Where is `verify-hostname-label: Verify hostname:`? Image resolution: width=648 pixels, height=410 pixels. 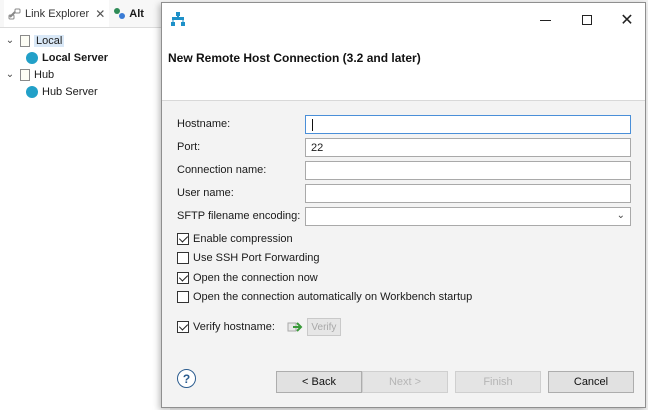
verify-hostname-label: Verify hostname: is located at coordinates (234, 327).